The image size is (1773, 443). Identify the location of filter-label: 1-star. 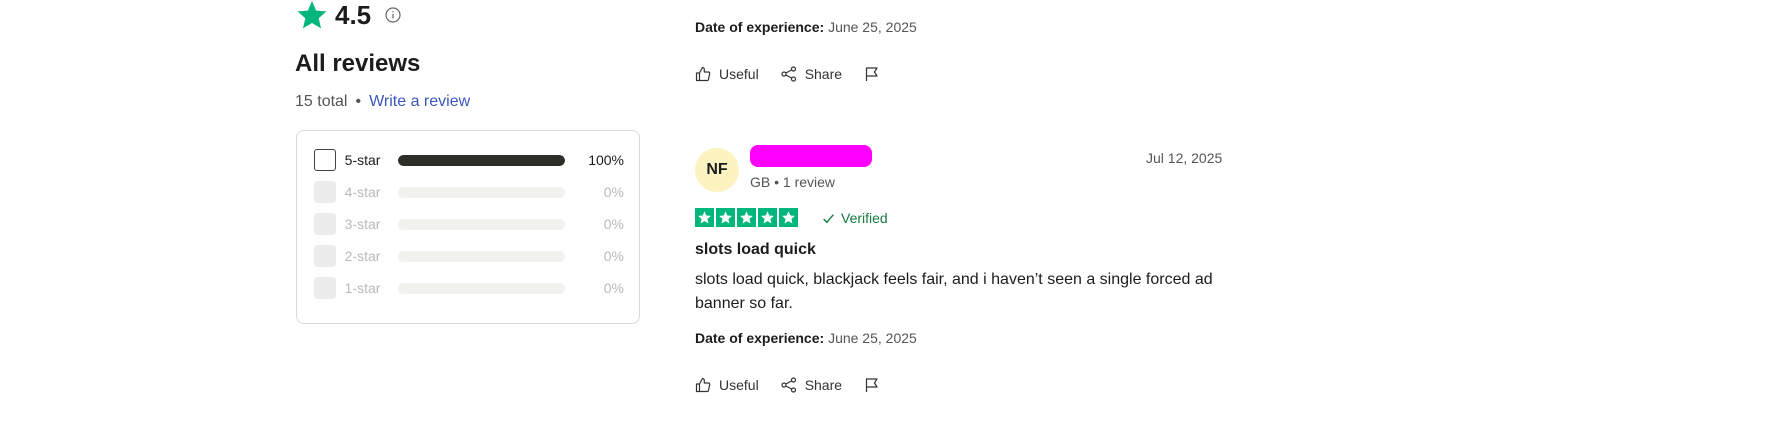
(362, 288).